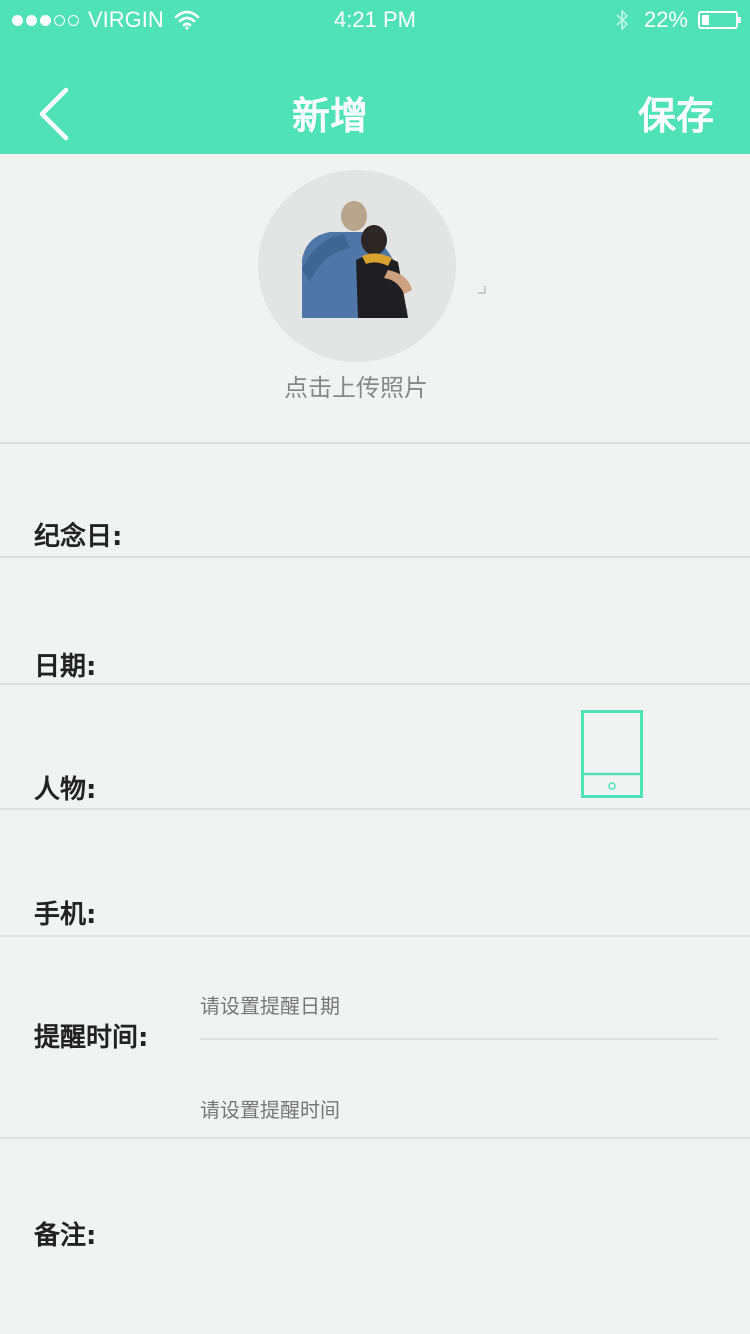 The width and height of the screenshot is (750, 1334). I want to click on couple-photo-image, so click(357, 266).